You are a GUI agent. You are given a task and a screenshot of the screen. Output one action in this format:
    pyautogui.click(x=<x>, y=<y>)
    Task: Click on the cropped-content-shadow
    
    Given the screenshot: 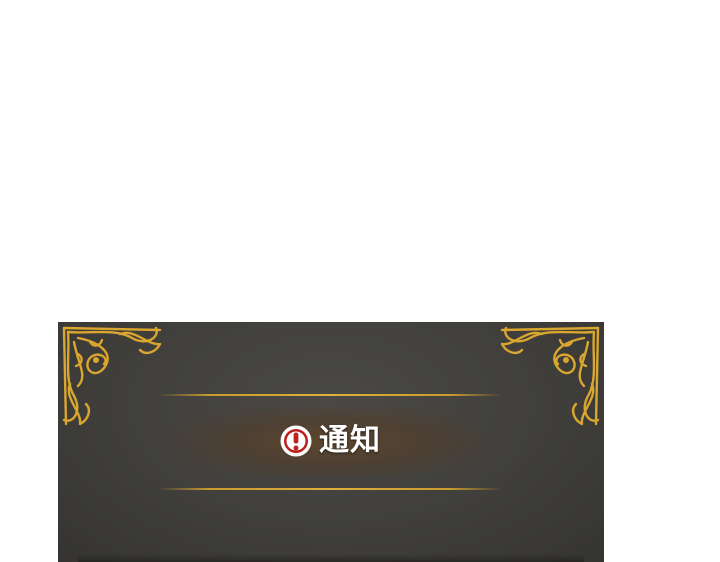 What is the action you would take?
    pyautogui.click(x=331, y=558)
    